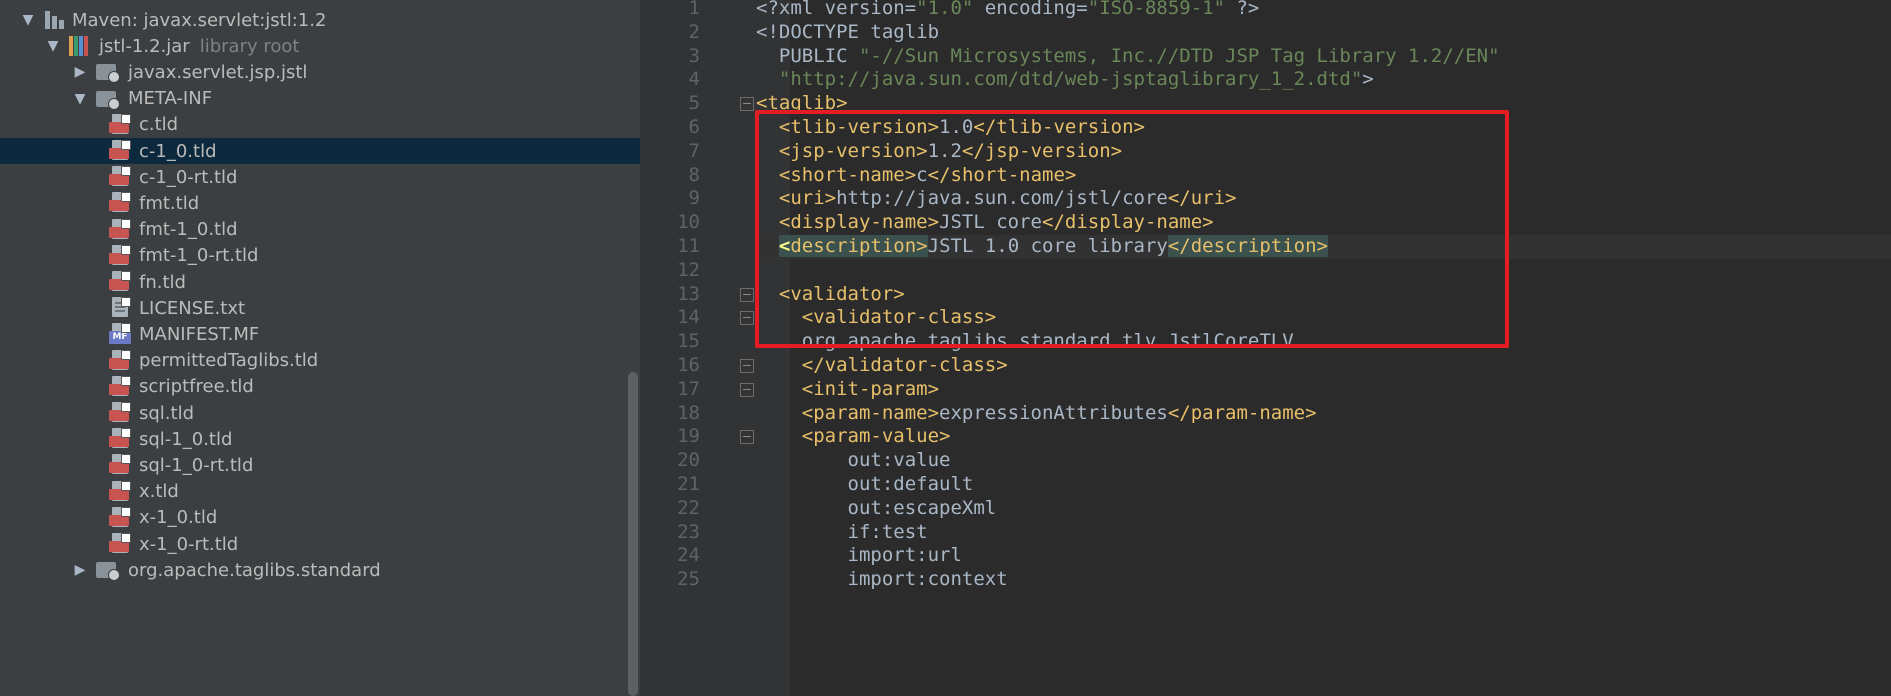 The image size is (1891, 696). Describe the element at coordinates (320, 334) in the screenshot. I see `tree-row: MF MANIFEST.MF` at that location.